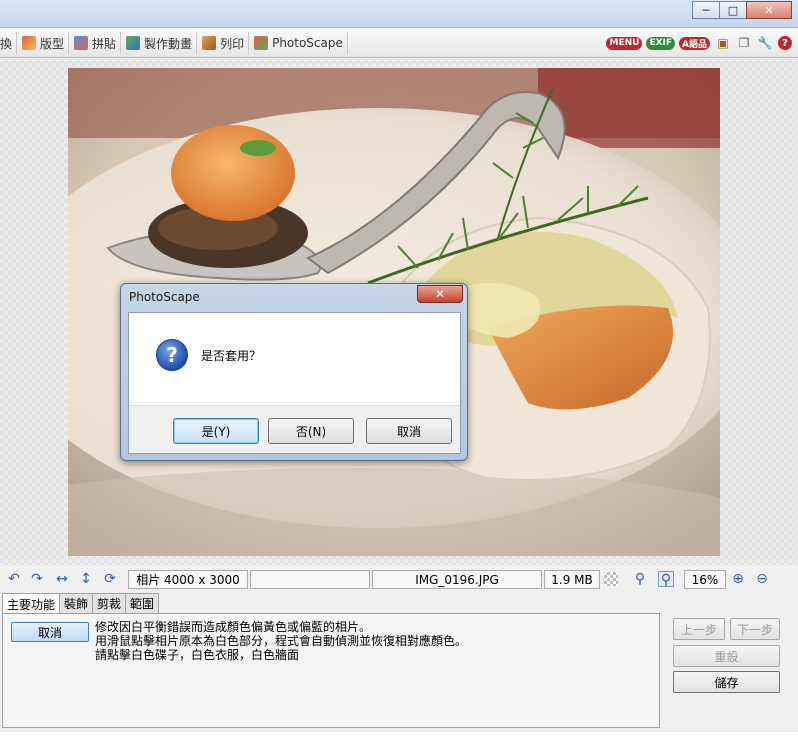 This screenshot has height=742, width=798. I want to click on reset-button: 重設, so click(726, 656).